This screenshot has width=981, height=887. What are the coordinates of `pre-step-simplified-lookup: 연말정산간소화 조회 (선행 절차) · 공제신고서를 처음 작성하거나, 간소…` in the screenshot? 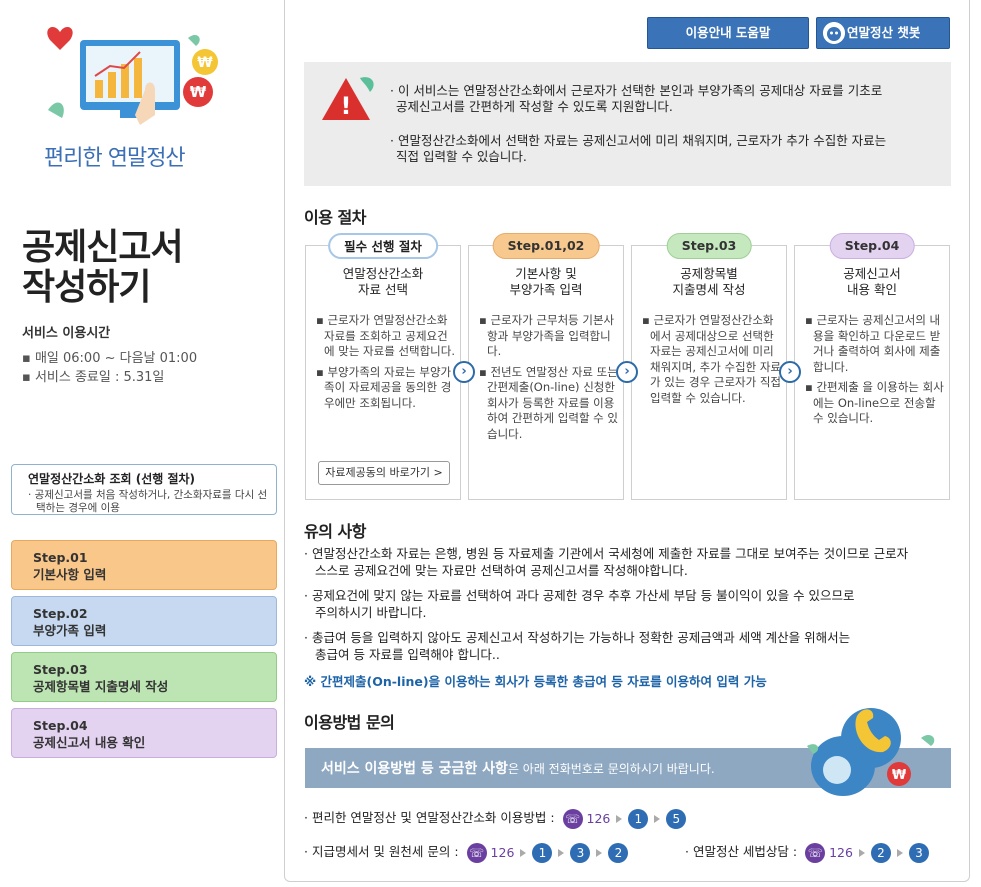 It's located at (144, 489).